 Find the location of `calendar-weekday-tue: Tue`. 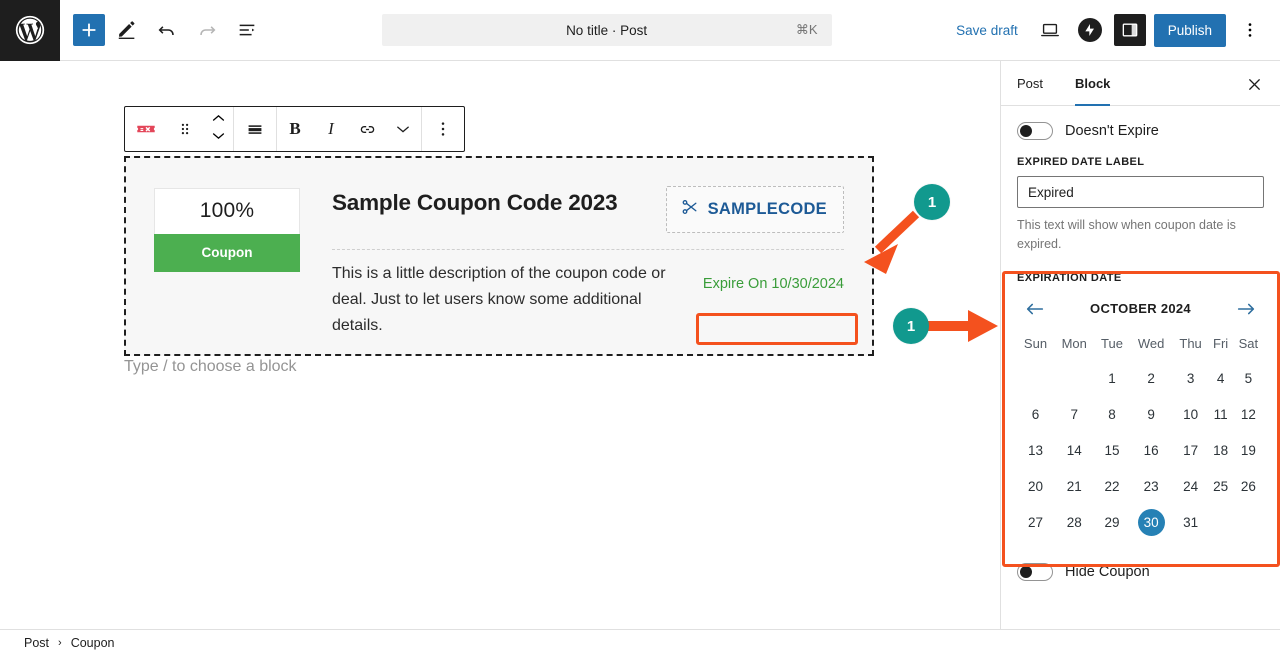

calendar-weekday-tue: Tue is located at coordinates (1112, 343).